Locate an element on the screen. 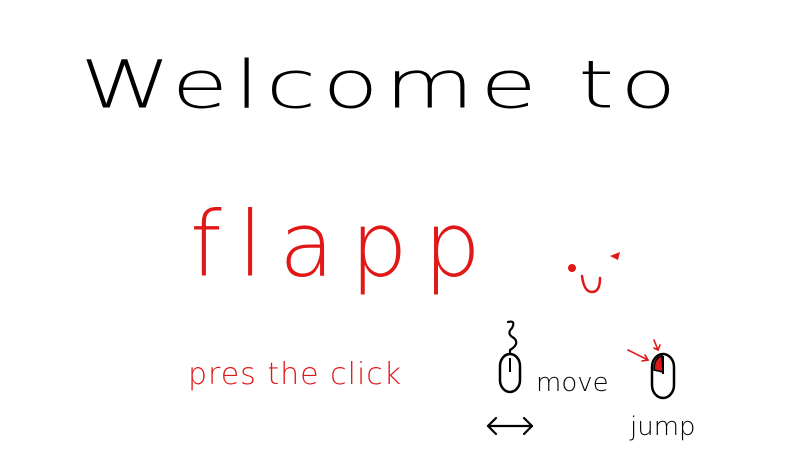 The image size is (800, 454). left-right-arrow-icon is located at coordinates (510, 426).